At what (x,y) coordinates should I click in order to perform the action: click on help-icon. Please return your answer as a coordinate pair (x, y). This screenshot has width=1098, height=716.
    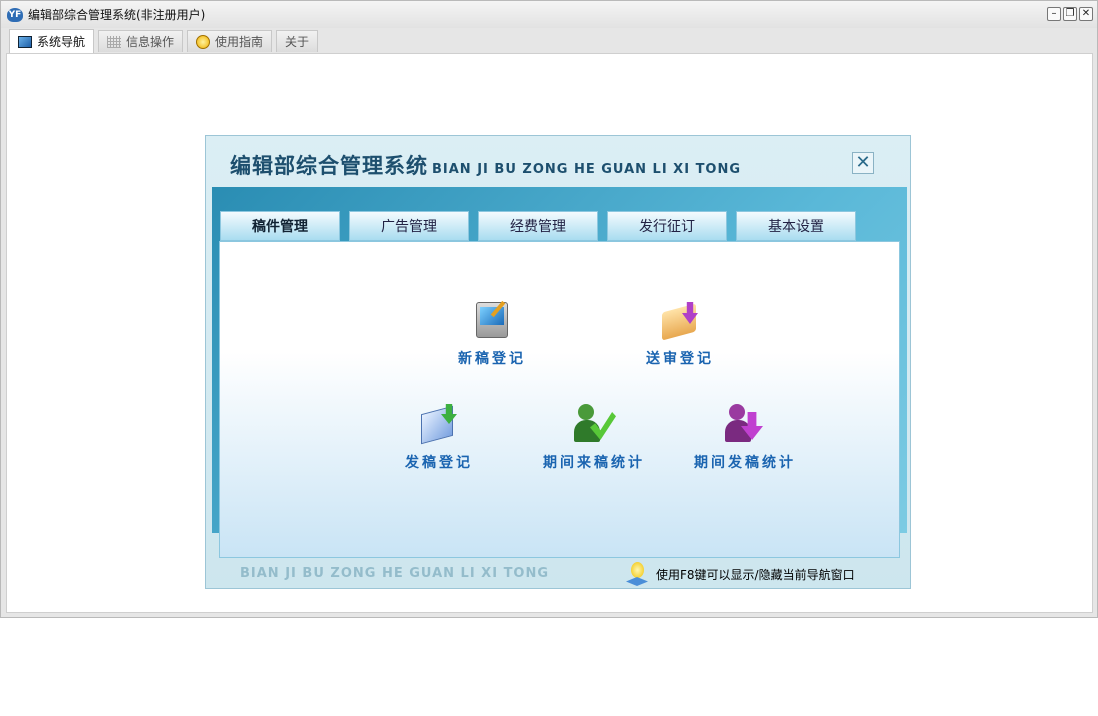
    Looking at the image, I should click on (203, 41).